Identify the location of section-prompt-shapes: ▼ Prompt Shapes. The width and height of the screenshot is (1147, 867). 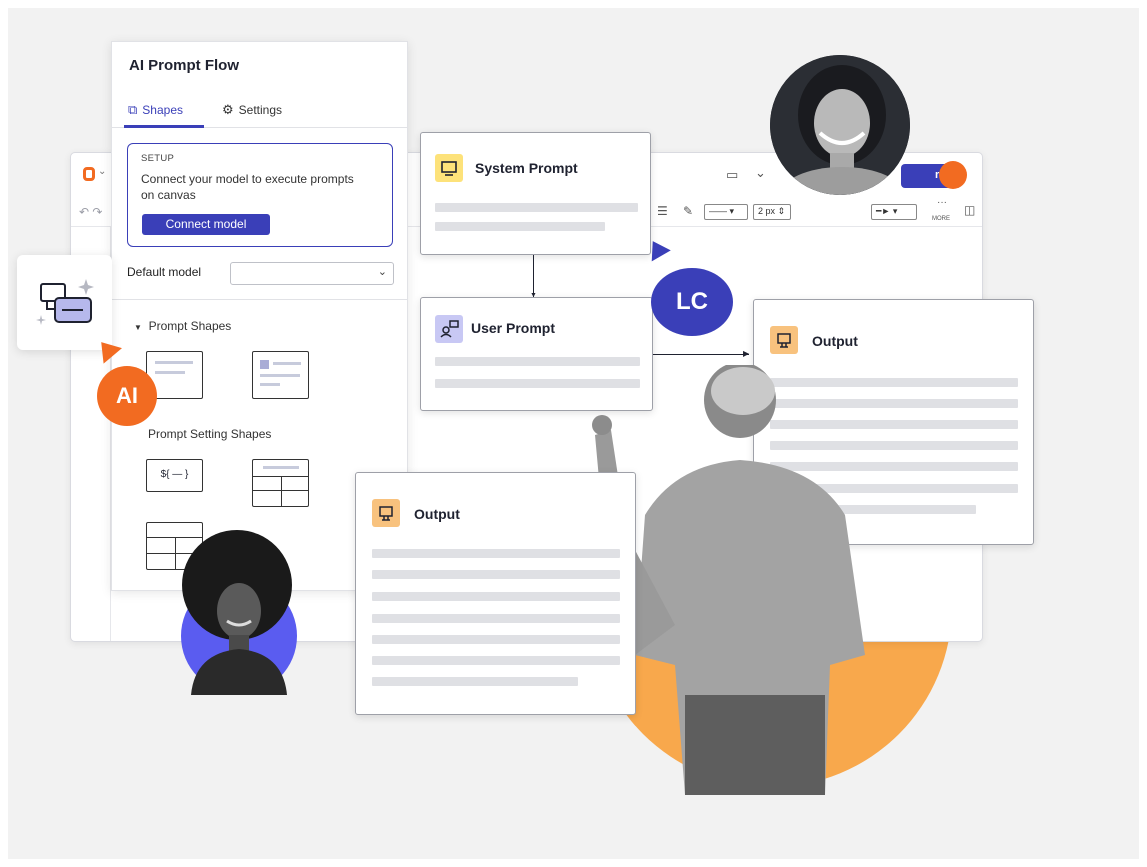
(182, 326).